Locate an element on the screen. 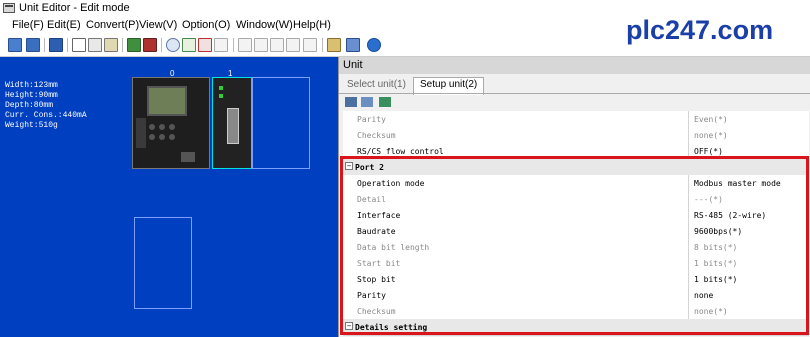 This screenshot has width=810, height=337. watermark: plc247.com is located at coordinates (700, 30).